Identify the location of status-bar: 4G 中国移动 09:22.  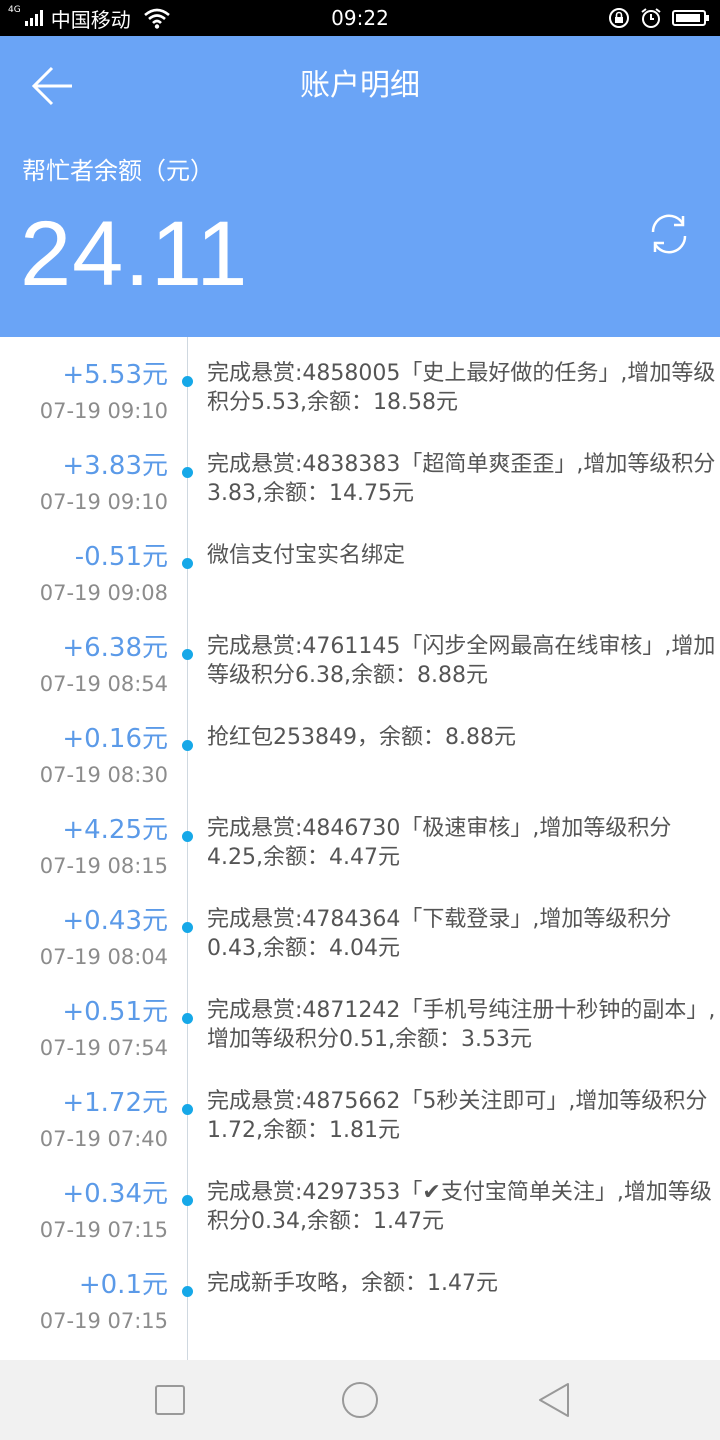
(360, 18).